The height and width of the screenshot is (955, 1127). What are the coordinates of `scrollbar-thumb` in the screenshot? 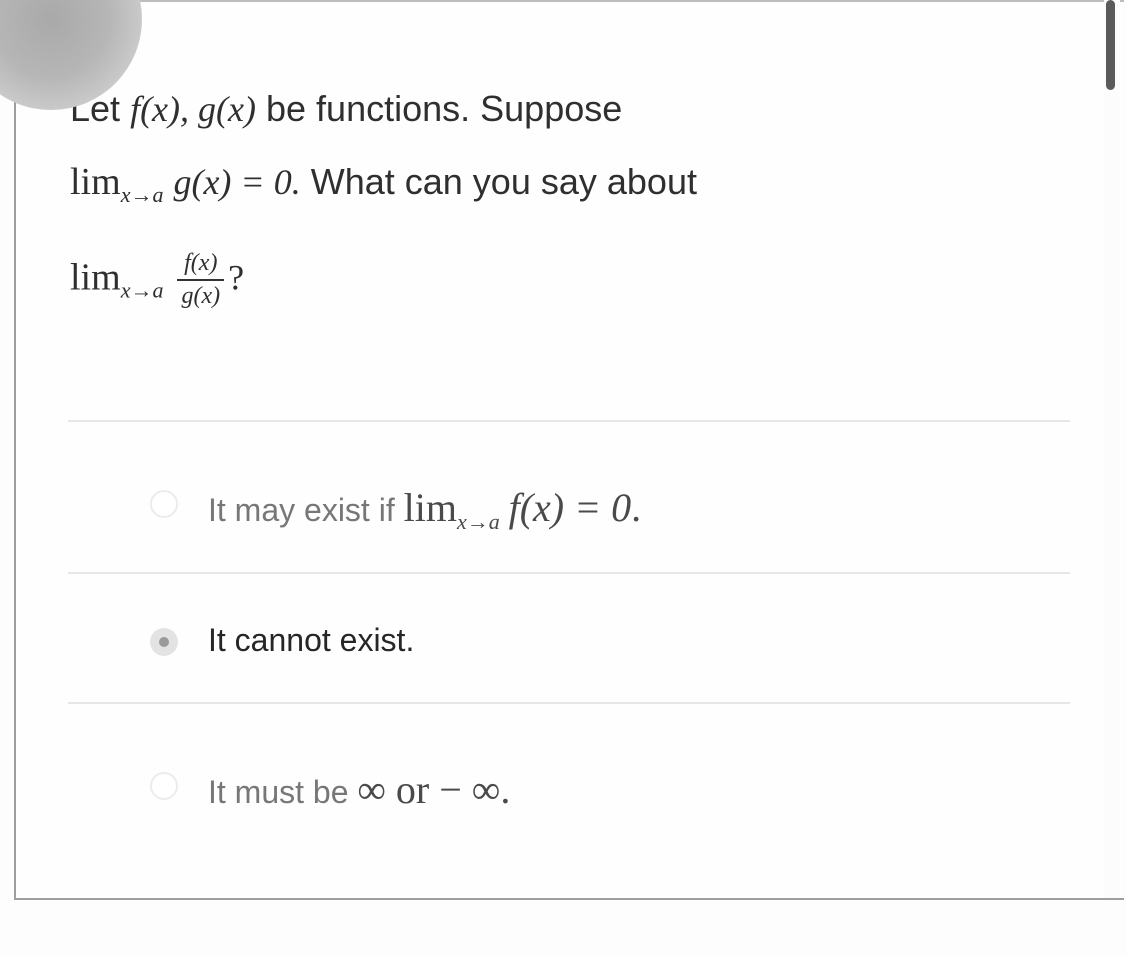 It's located at (1110, 45).